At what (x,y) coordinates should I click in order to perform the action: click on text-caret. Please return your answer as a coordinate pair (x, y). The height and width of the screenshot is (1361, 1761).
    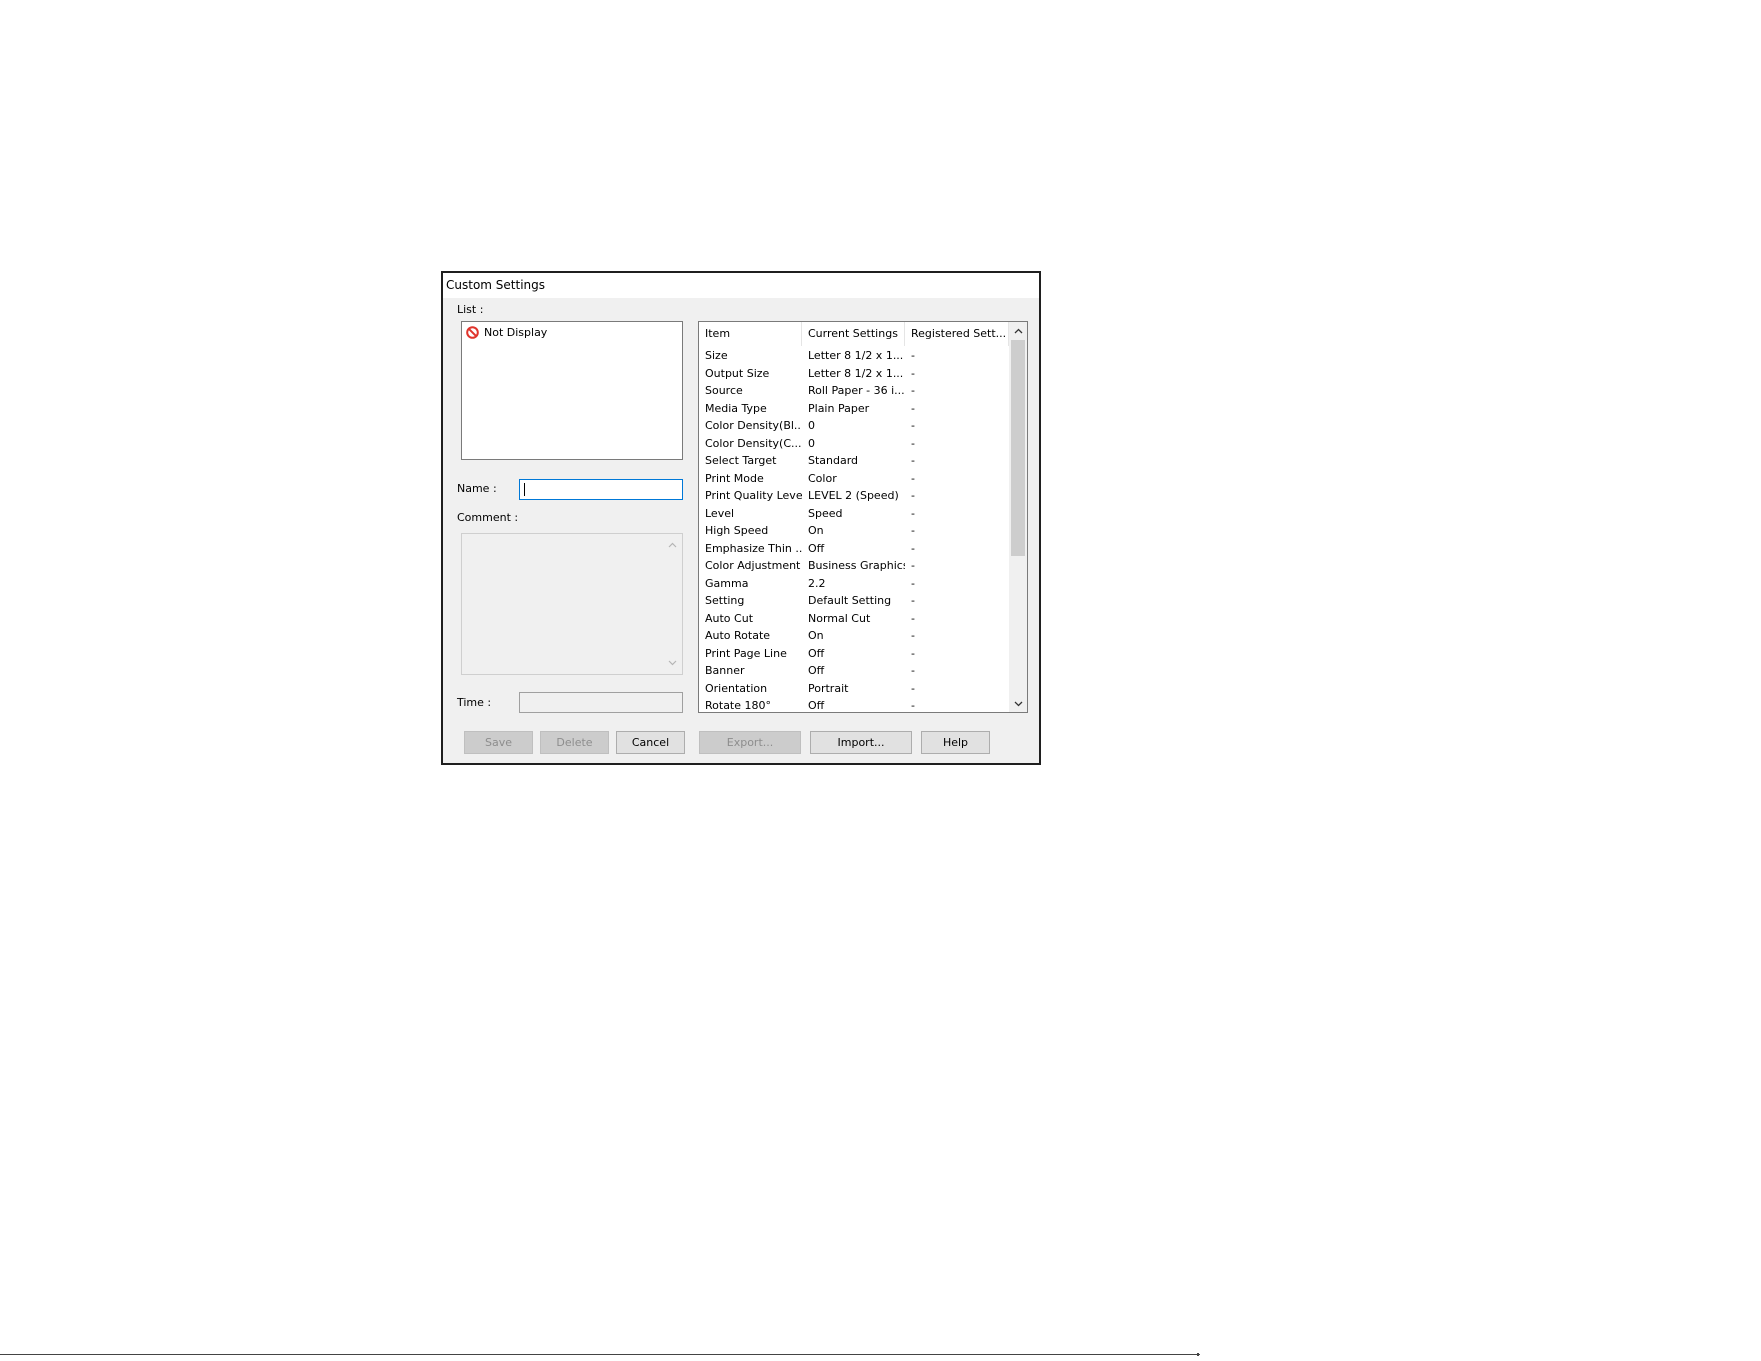
    Looking at the image, I should click on (524, 489).